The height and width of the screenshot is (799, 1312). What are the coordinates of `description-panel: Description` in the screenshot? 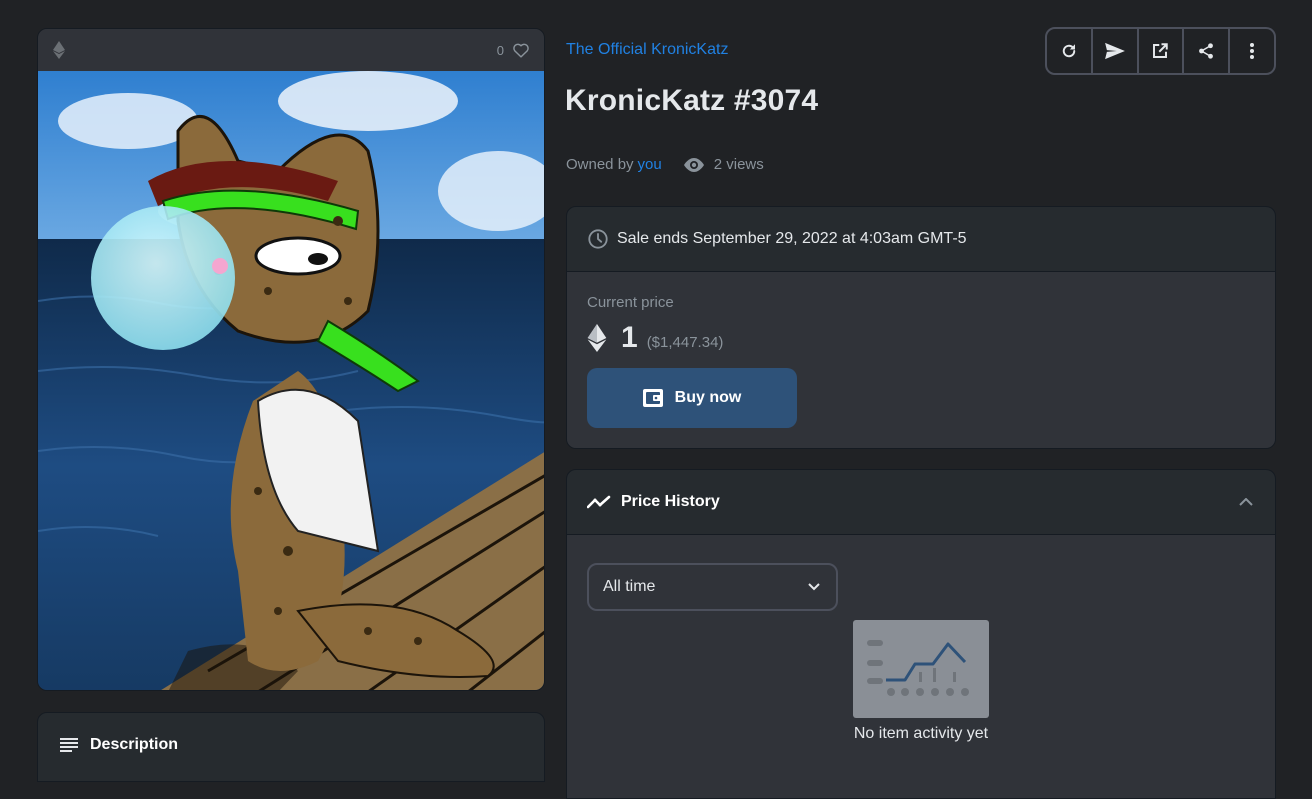 It's located at (291, 747).